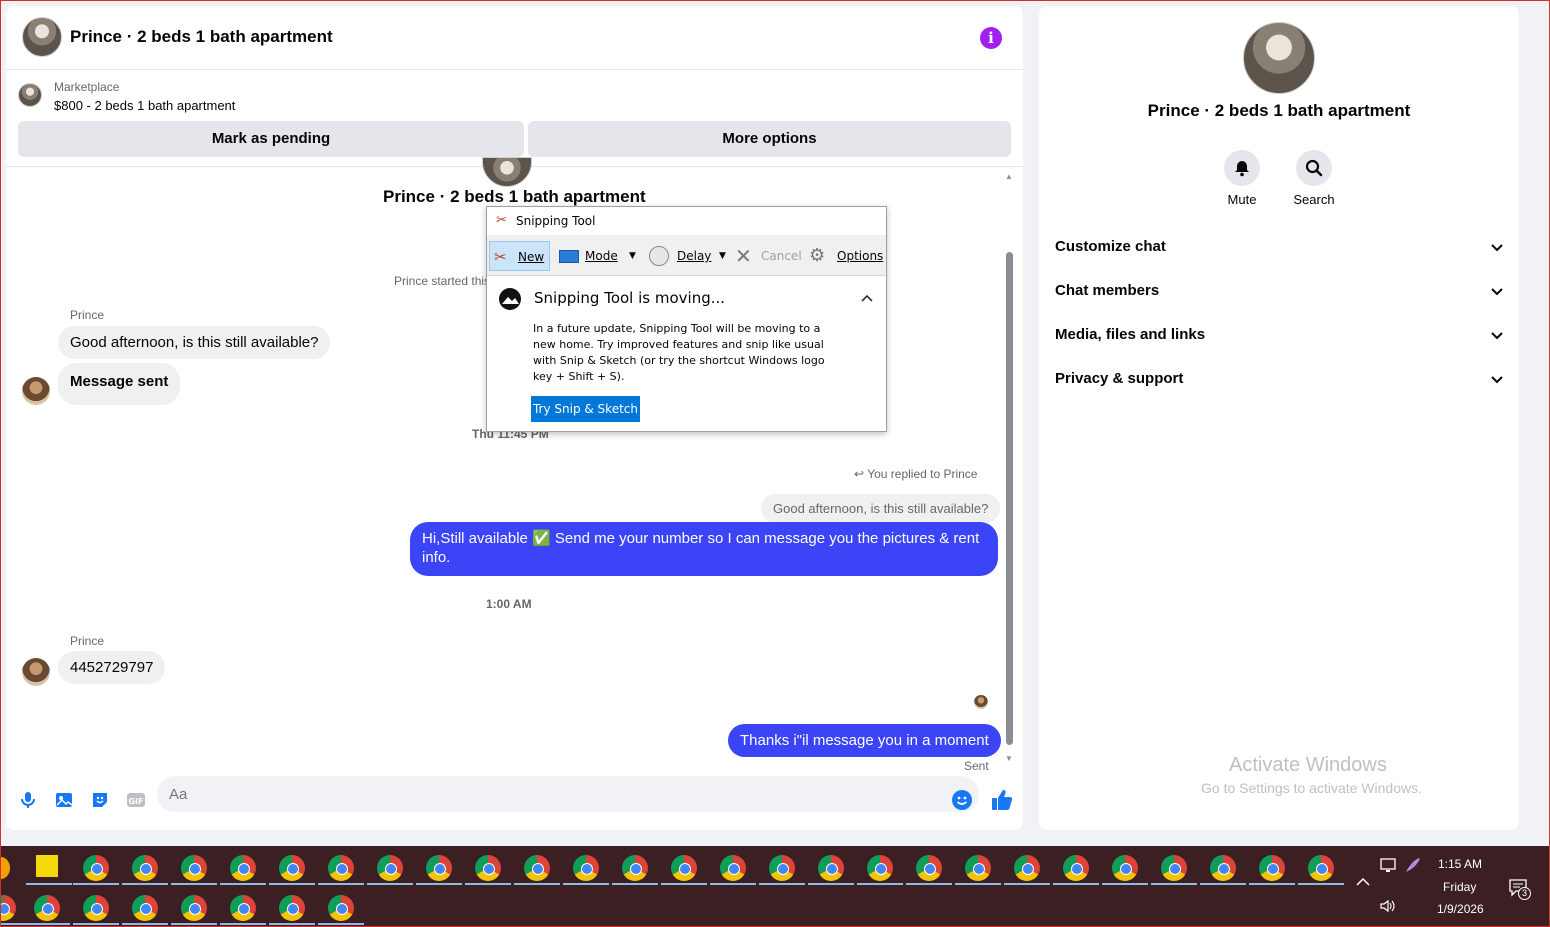 The height and width of the screenshot is (927, 1550). I want to click on mute-button: Mute, so click(1242, 178).